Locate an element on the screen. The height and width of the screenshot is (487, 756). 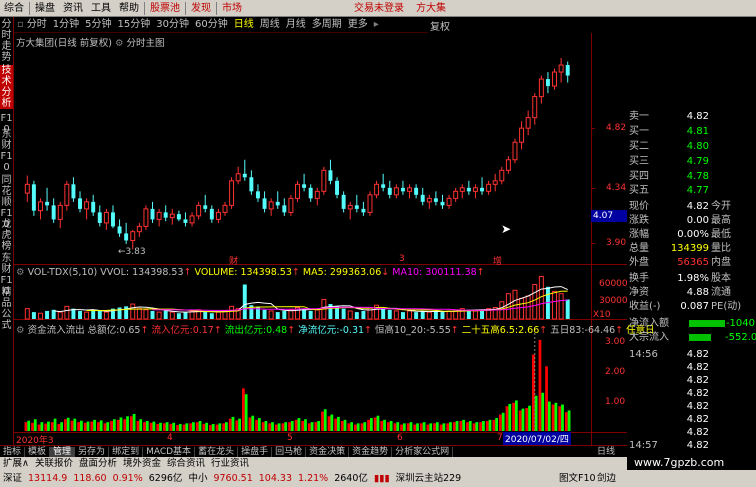
menu-tab-0: 股票池 is located at coordinates (165, 8).